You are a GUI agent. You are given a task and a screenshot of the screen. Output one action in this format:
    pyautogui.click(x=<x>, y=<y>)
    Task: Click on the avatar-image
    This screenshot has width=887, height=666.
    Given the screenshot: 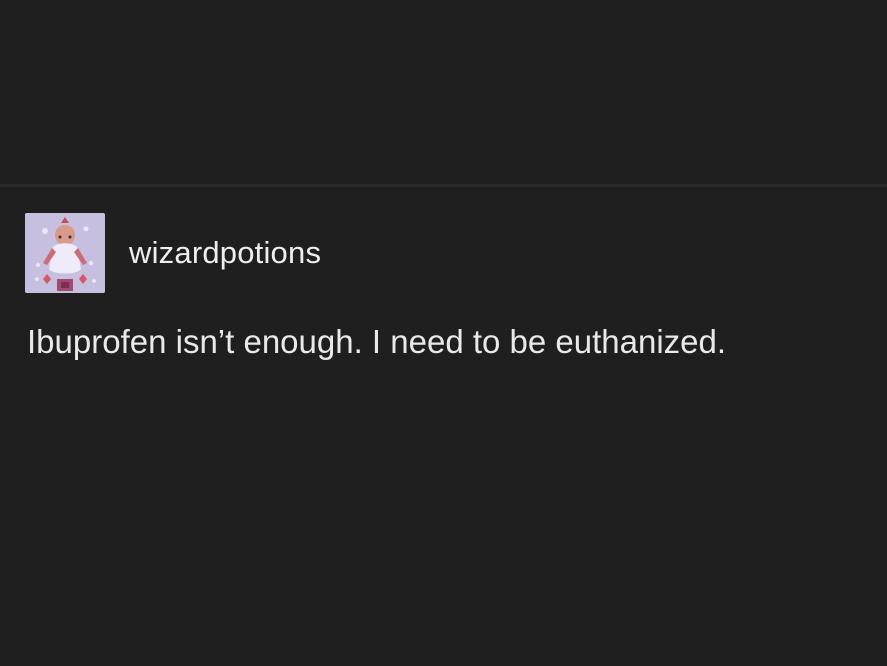 What is the action you would take?
    pyautogui.click(x=65, y=253)
    